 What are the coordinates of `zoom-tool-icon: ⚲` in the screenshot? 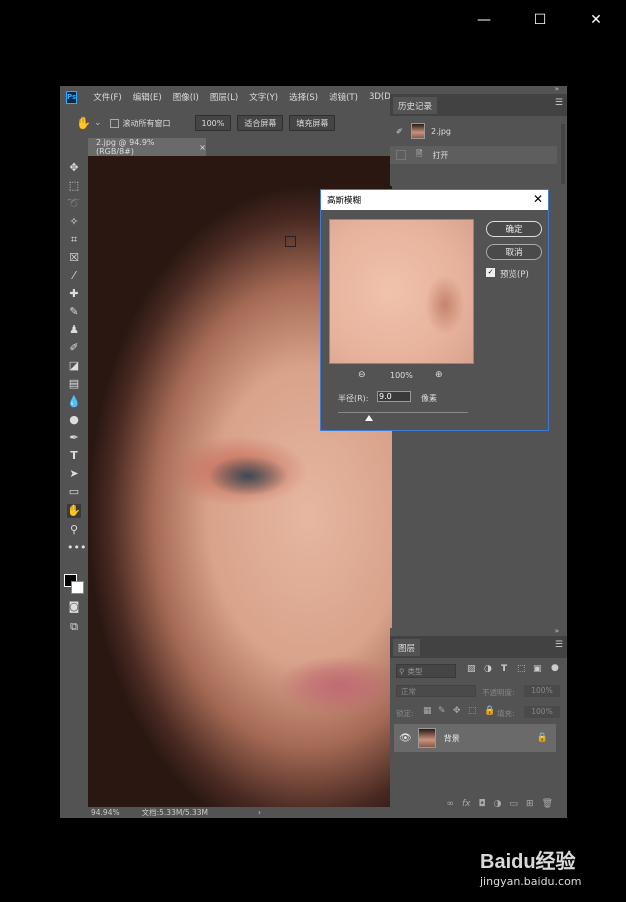 It's located at (74, 530).